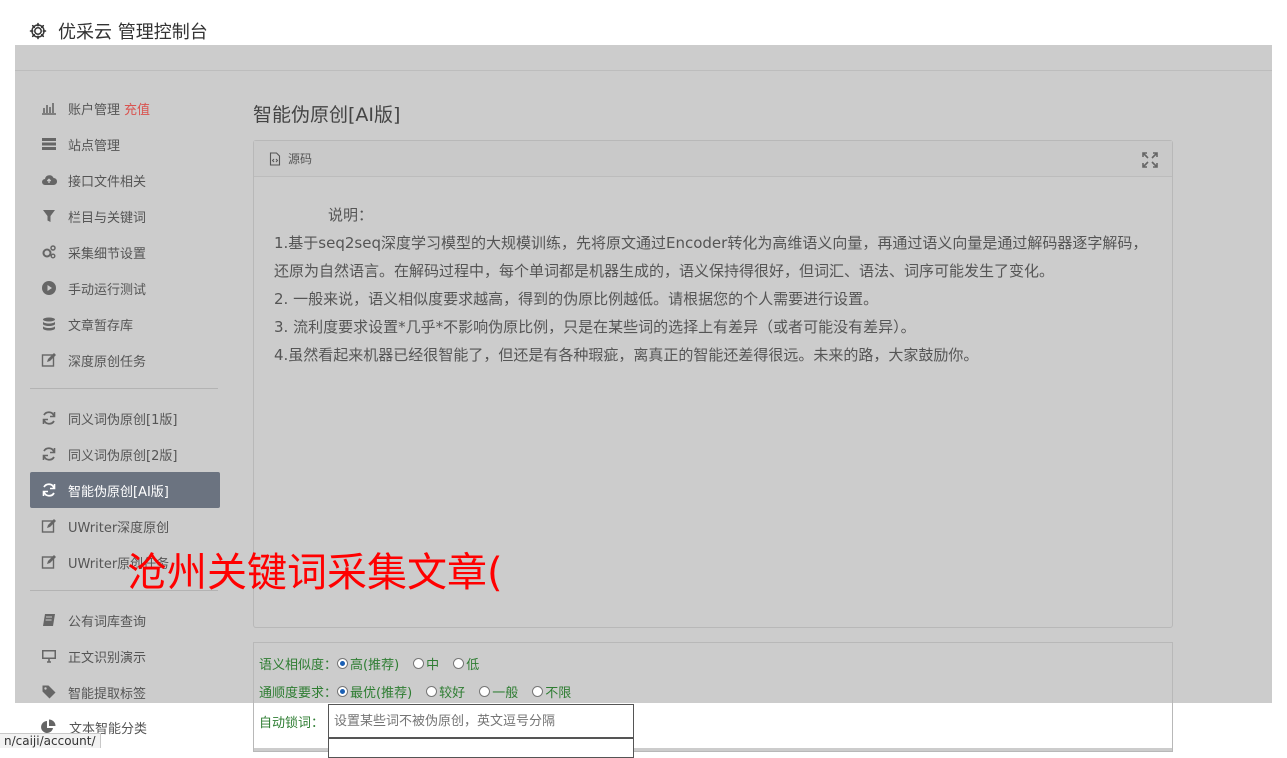  I want to click on cloud-upload-icon, so click(49, 180).